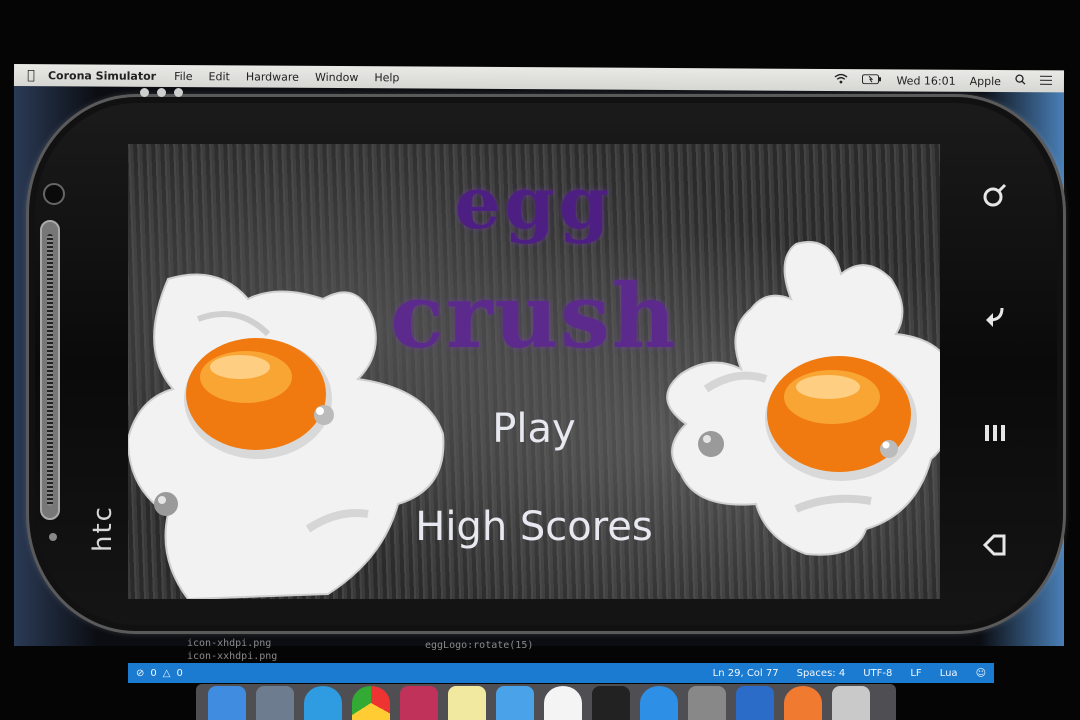 The image size is (1080, 720). What do you see at coordinates (872, 80) in the screenshot?
I see `battery-icon` at bounding box center [872, 80].